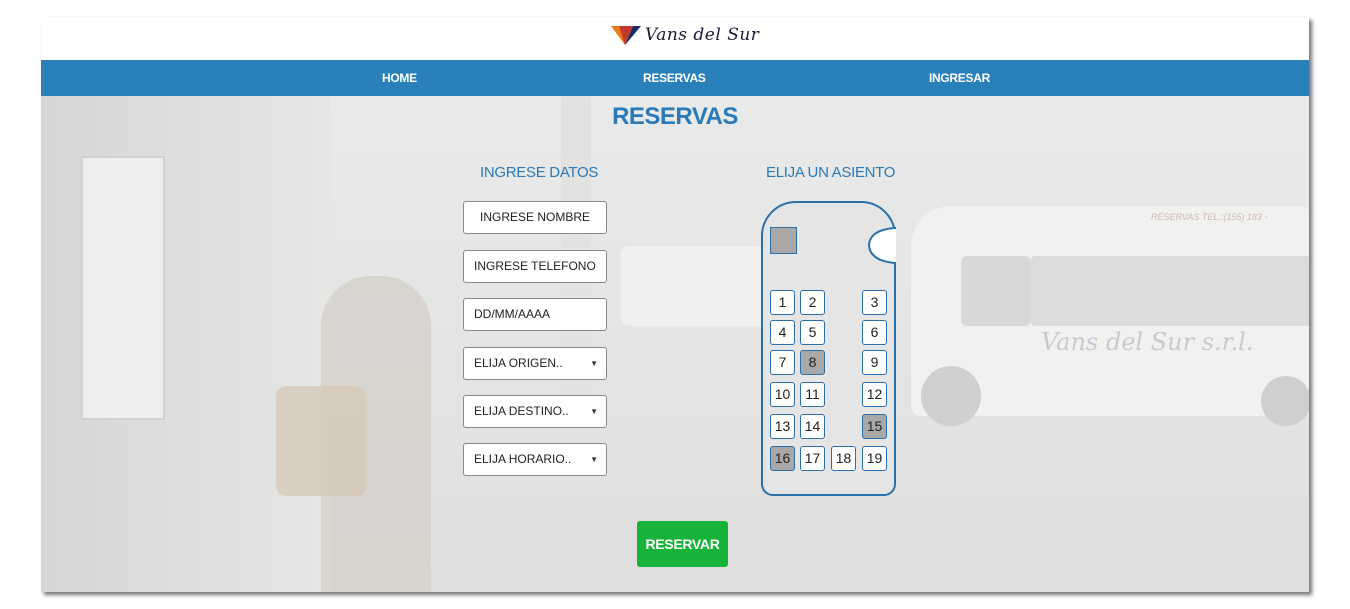 The image size is (1350, 609). What do you see at coordinates (782, 362) in the screenshot?
I see `seat-7: 7` at bounding box center [782, 362].